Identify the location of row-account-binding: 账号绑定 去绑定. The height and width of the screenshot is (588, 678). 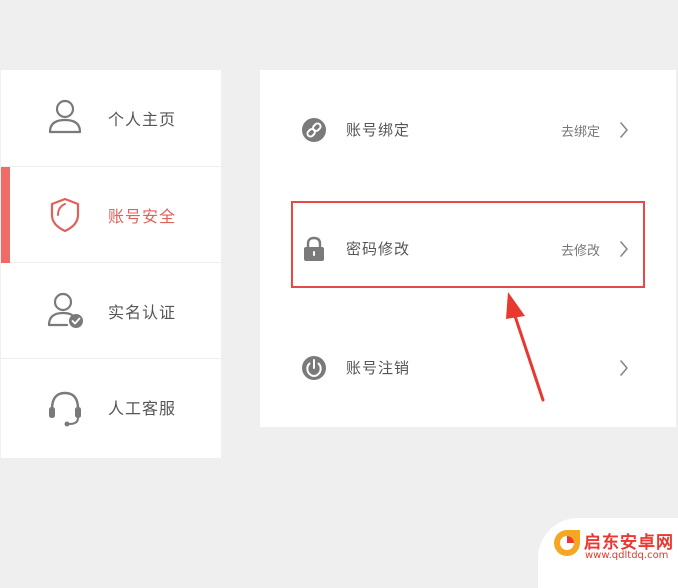
(468, 130).